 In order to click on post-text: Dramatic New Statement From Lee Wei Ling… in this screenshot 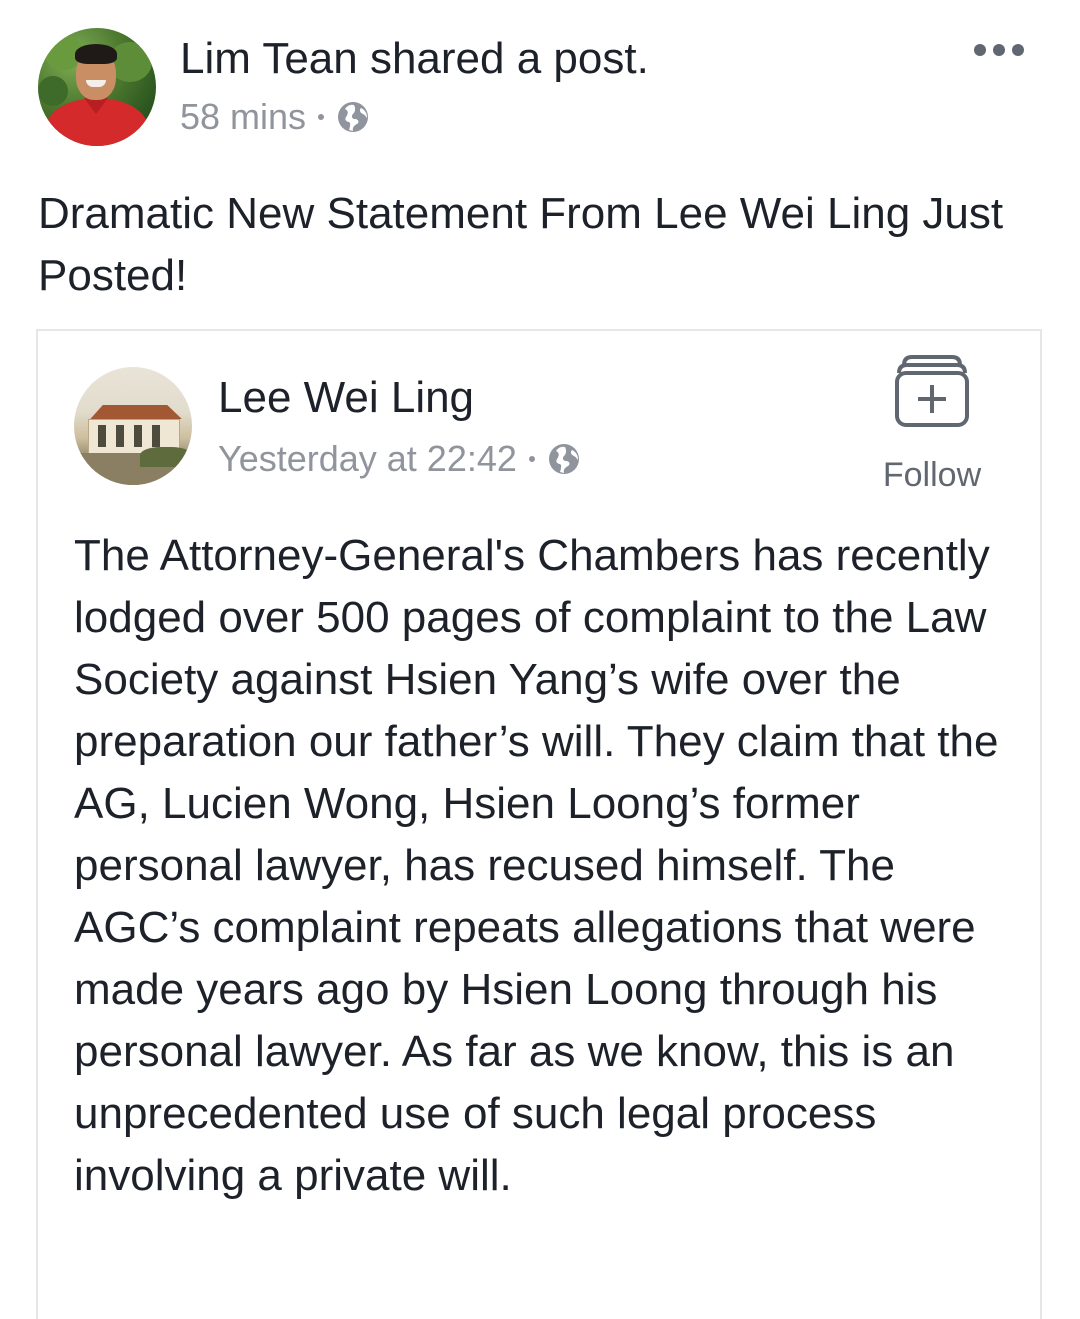, I will do `click(521, 244)`.